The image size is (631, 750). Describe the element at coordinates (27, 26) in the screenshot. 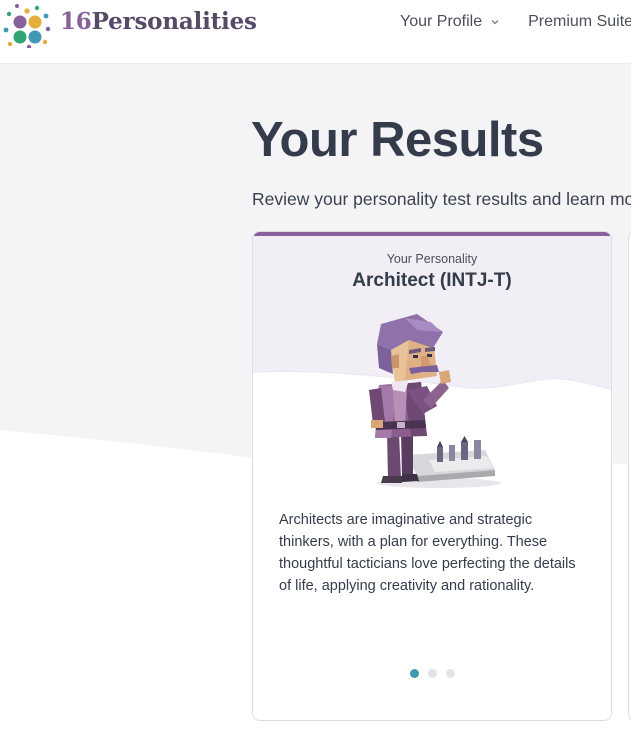

I see `logo-dots-icon` at that location.